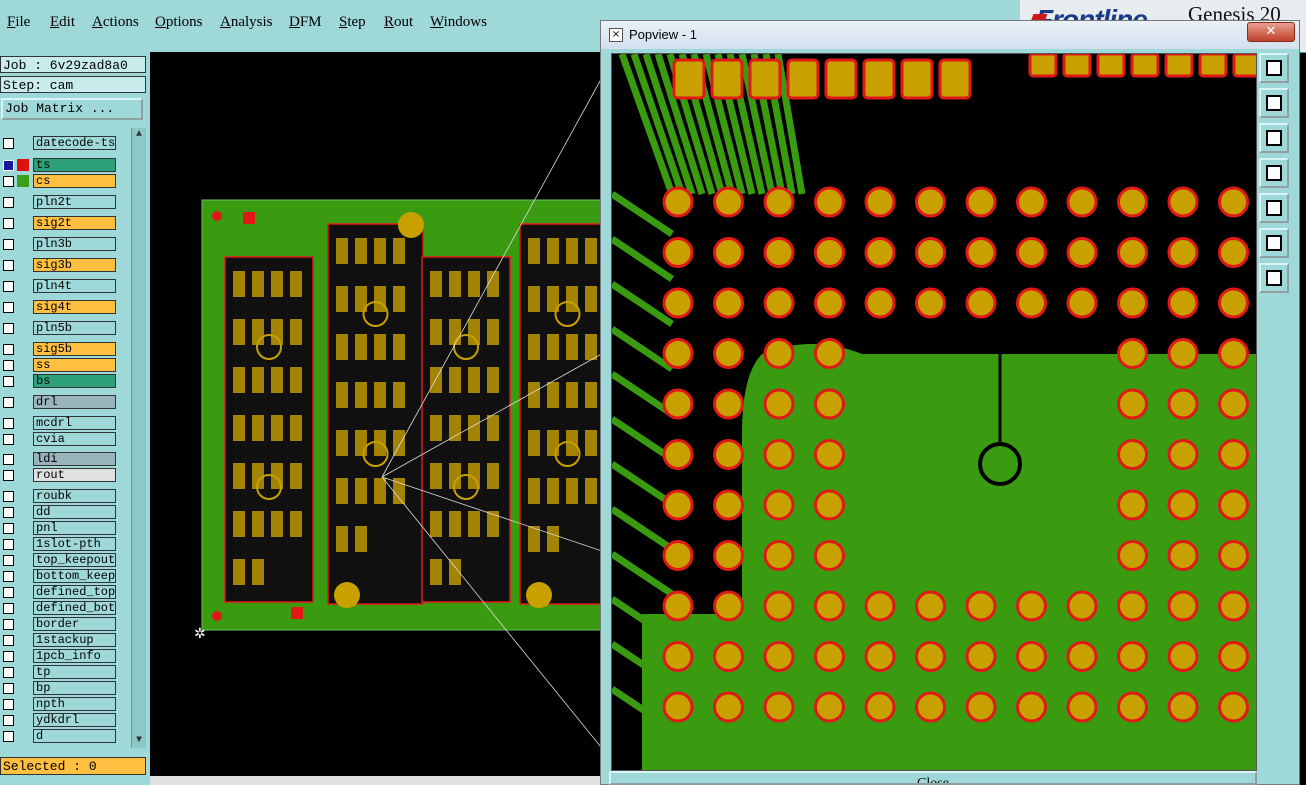 The image size is (1306, 785). Describe the element at coordinates (74, 592) in the screenshot. I see `layer-name: defined_topm` at that location.